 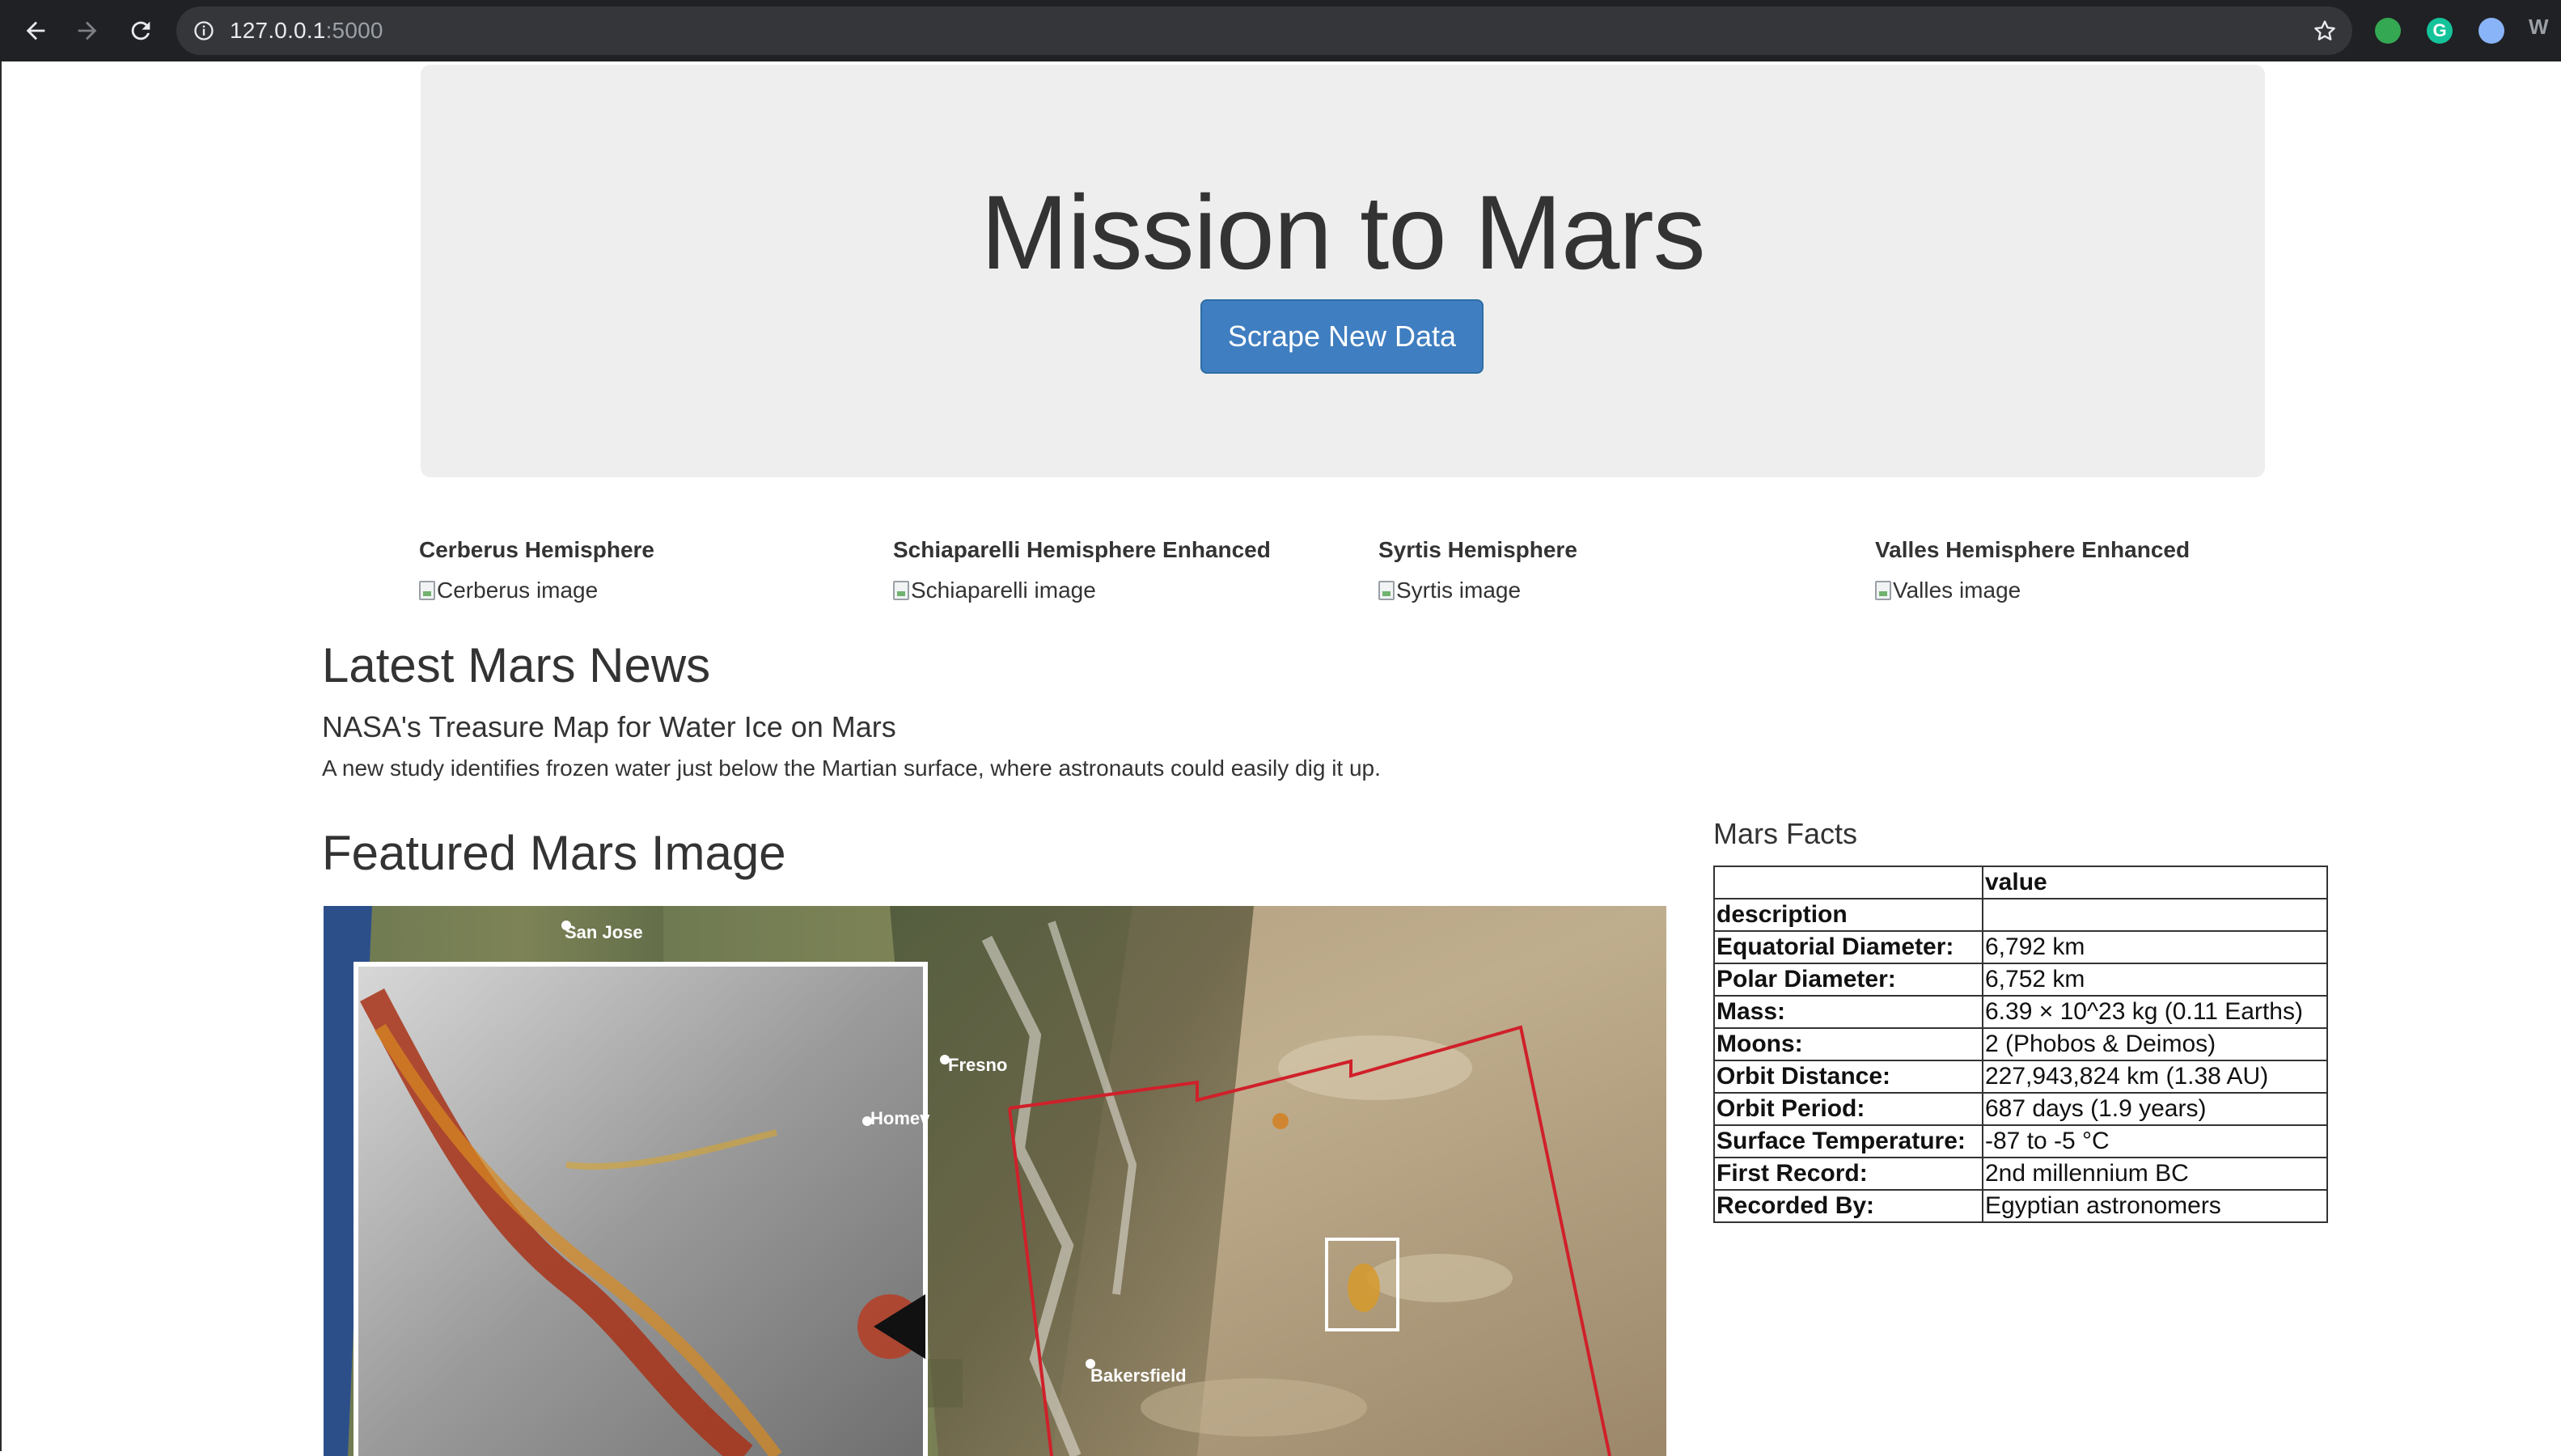 I want to click on table-row: Equatorial Diameter: 6,792 km, so click(x=2020, y=947).